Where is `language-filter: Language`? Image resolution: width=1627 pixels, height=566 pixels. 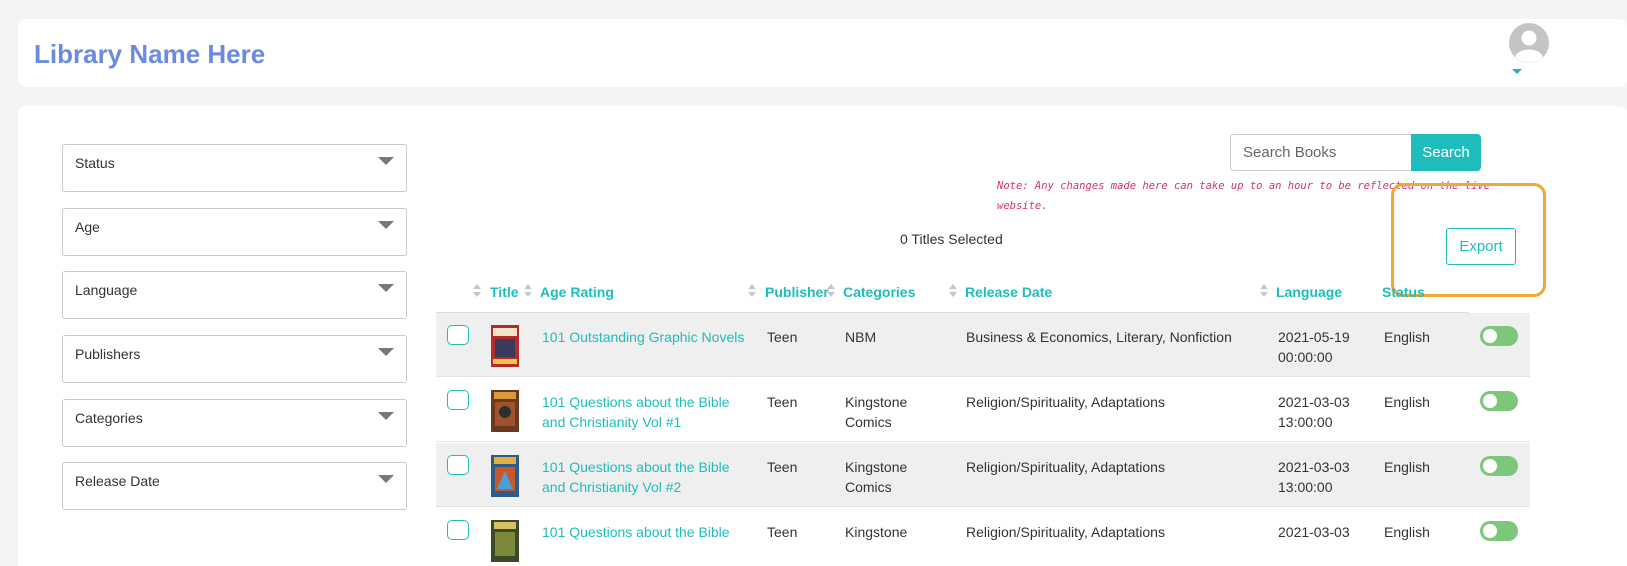
language-filter: Language is located at coordinates (234, 295).